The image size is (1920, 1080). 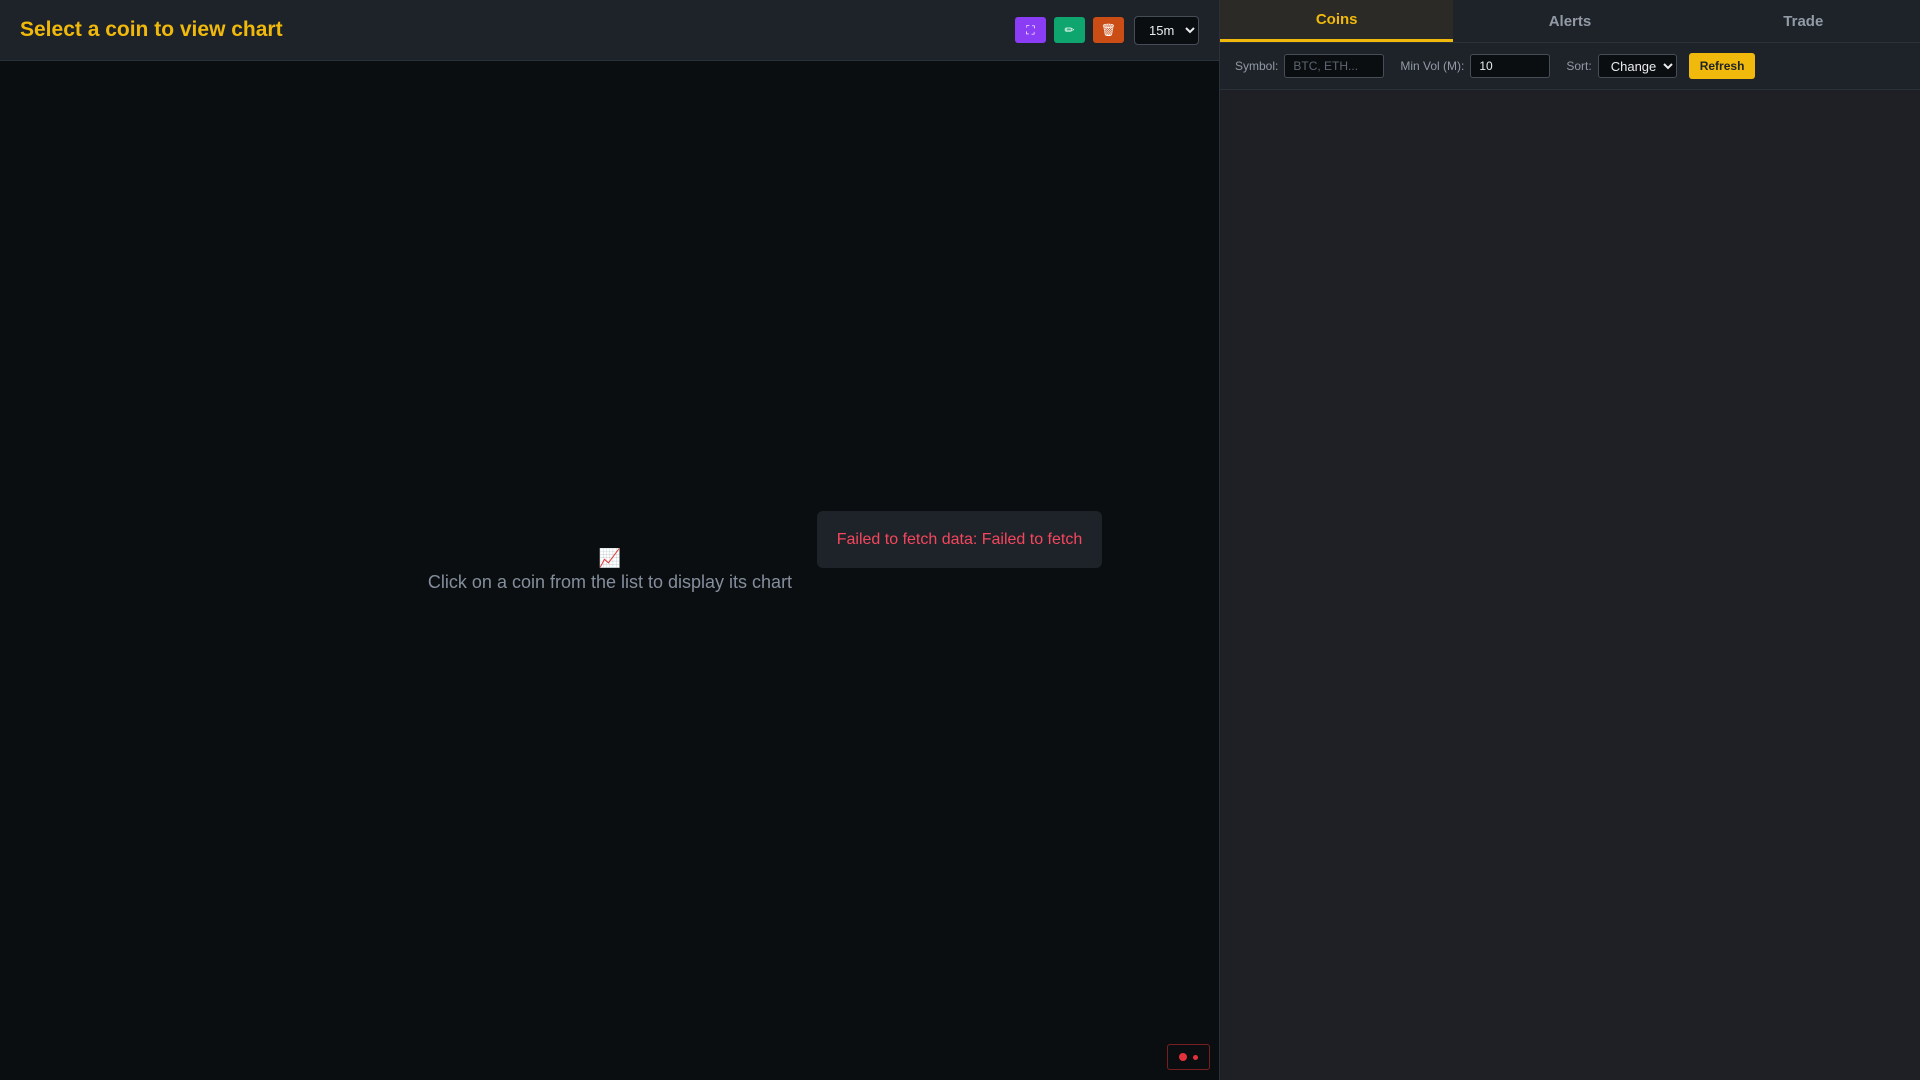 I want to click on pencil-icon: ✏, so click(x=1069, y=30).